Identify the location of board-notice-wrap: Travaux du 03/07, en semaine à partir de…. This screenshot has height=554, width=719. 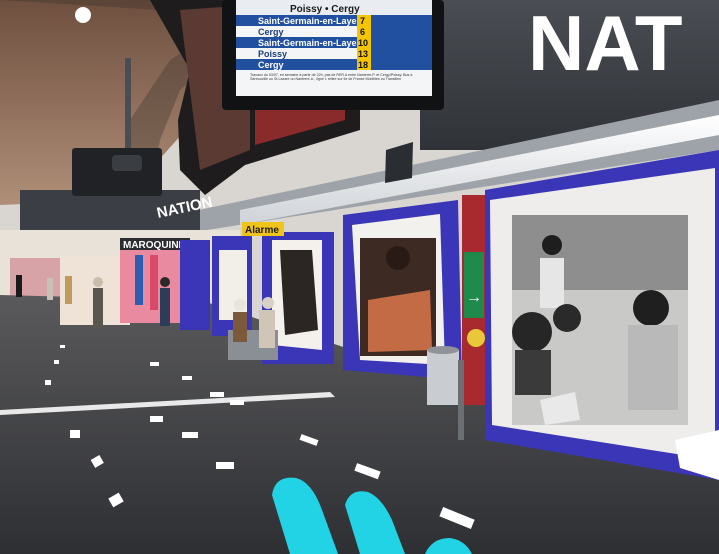
(331, 77).